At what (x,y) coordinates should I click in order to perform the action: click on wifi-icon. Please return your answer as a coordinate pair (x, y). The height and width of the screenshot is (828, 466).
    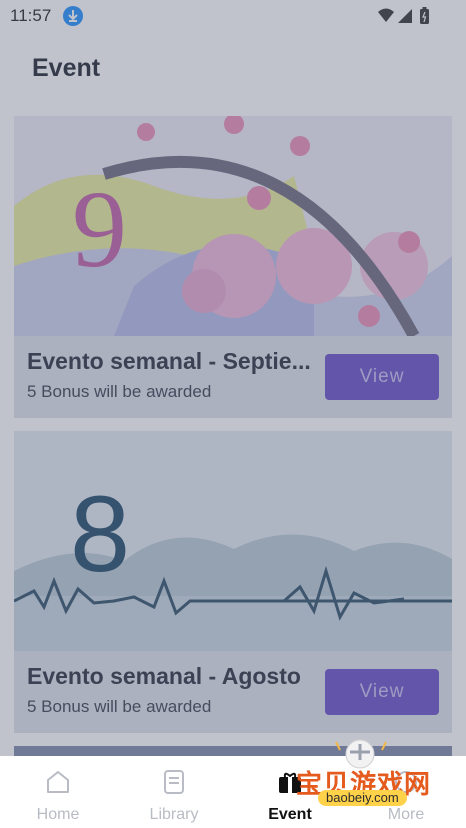
    Looking at the image, I should click on (386, 15).